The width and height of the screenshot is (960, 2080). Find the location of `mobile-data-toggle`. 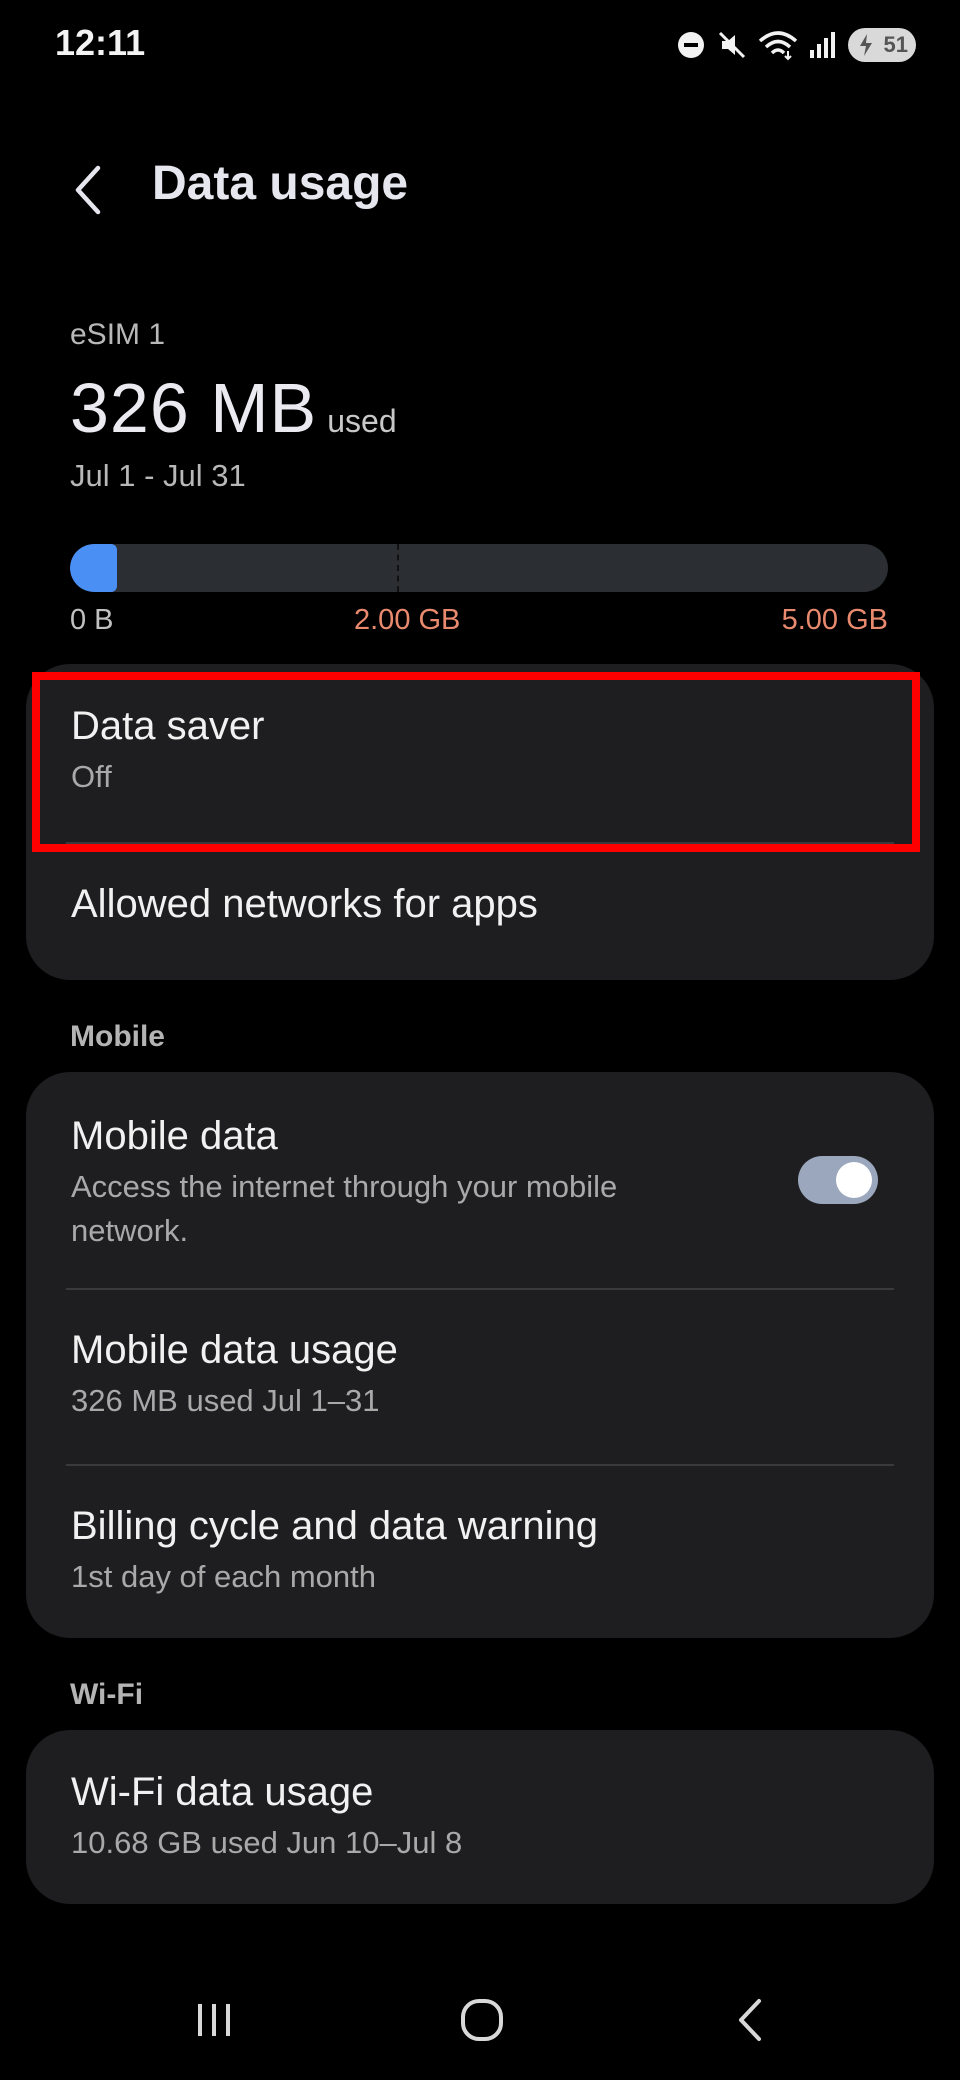

mobile-data-toggle is located at coordinates (838, 1180).